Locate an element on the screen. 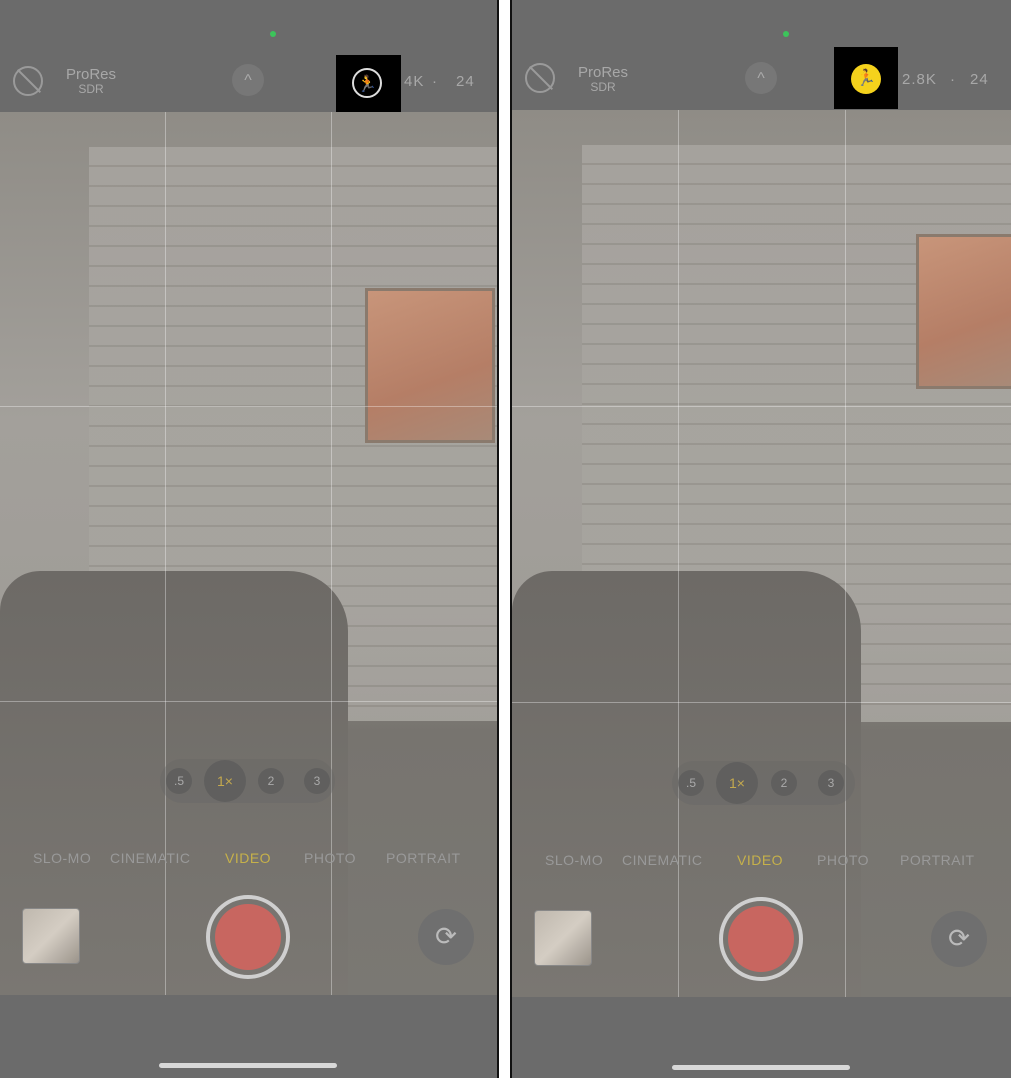 Image resolution: width=1011 pixels, height=1078 pixels. action-mode-off-icon: 🏃 is located at coordinates (367, 83).